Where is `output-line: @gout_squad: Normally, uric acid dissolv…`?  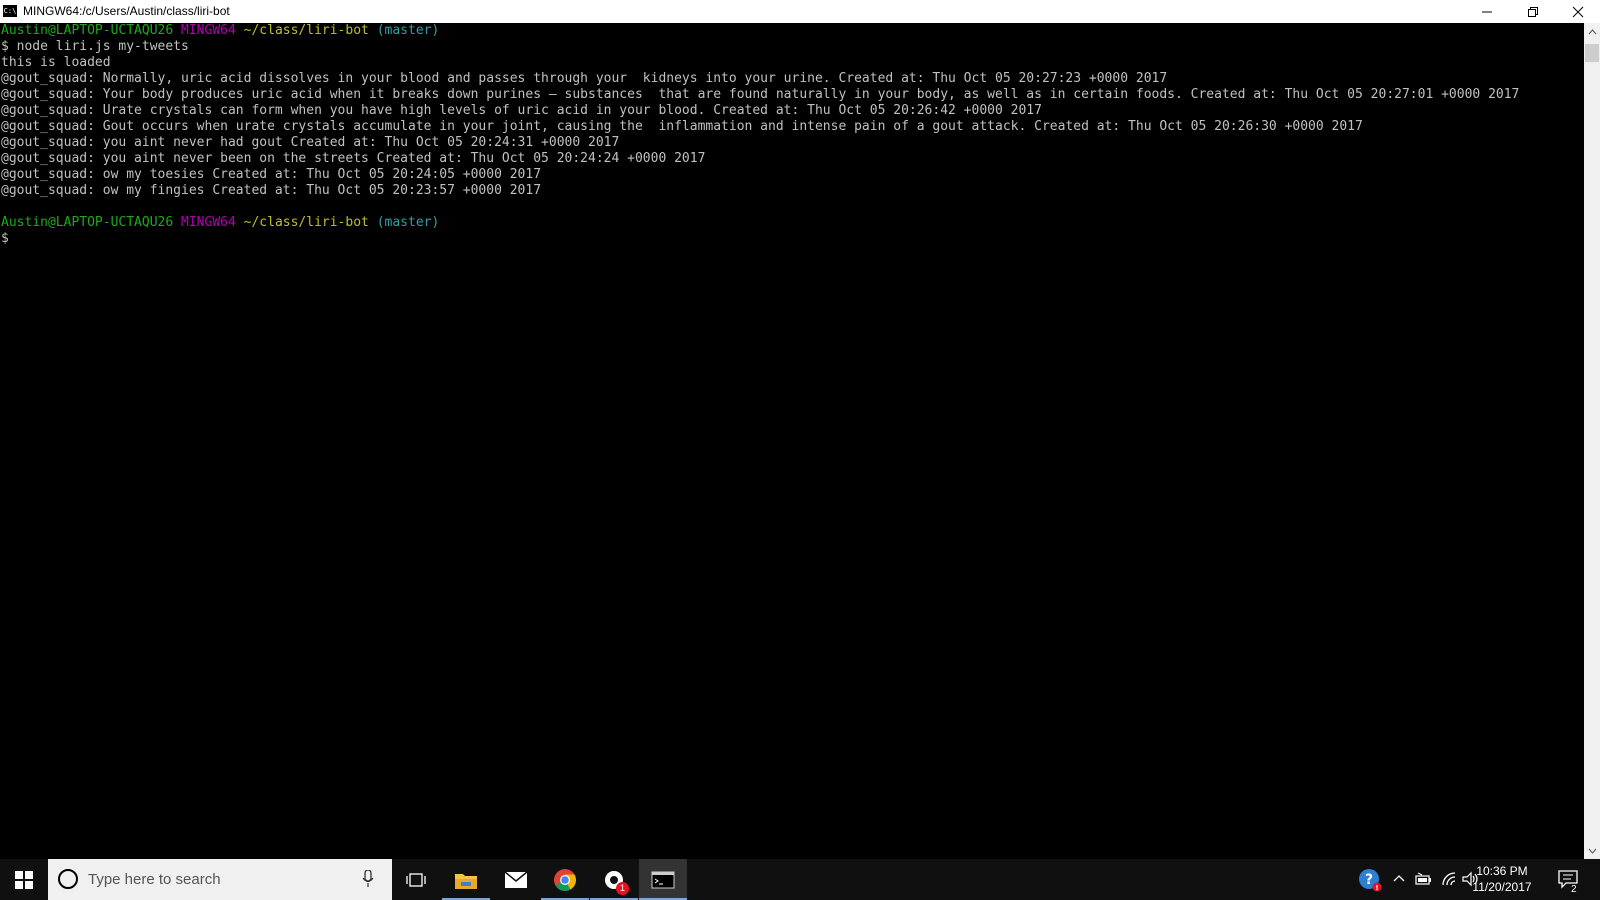
output-line: @gout_squad: Normally, uric acid dissolv… is located at coordinates (584, 78).